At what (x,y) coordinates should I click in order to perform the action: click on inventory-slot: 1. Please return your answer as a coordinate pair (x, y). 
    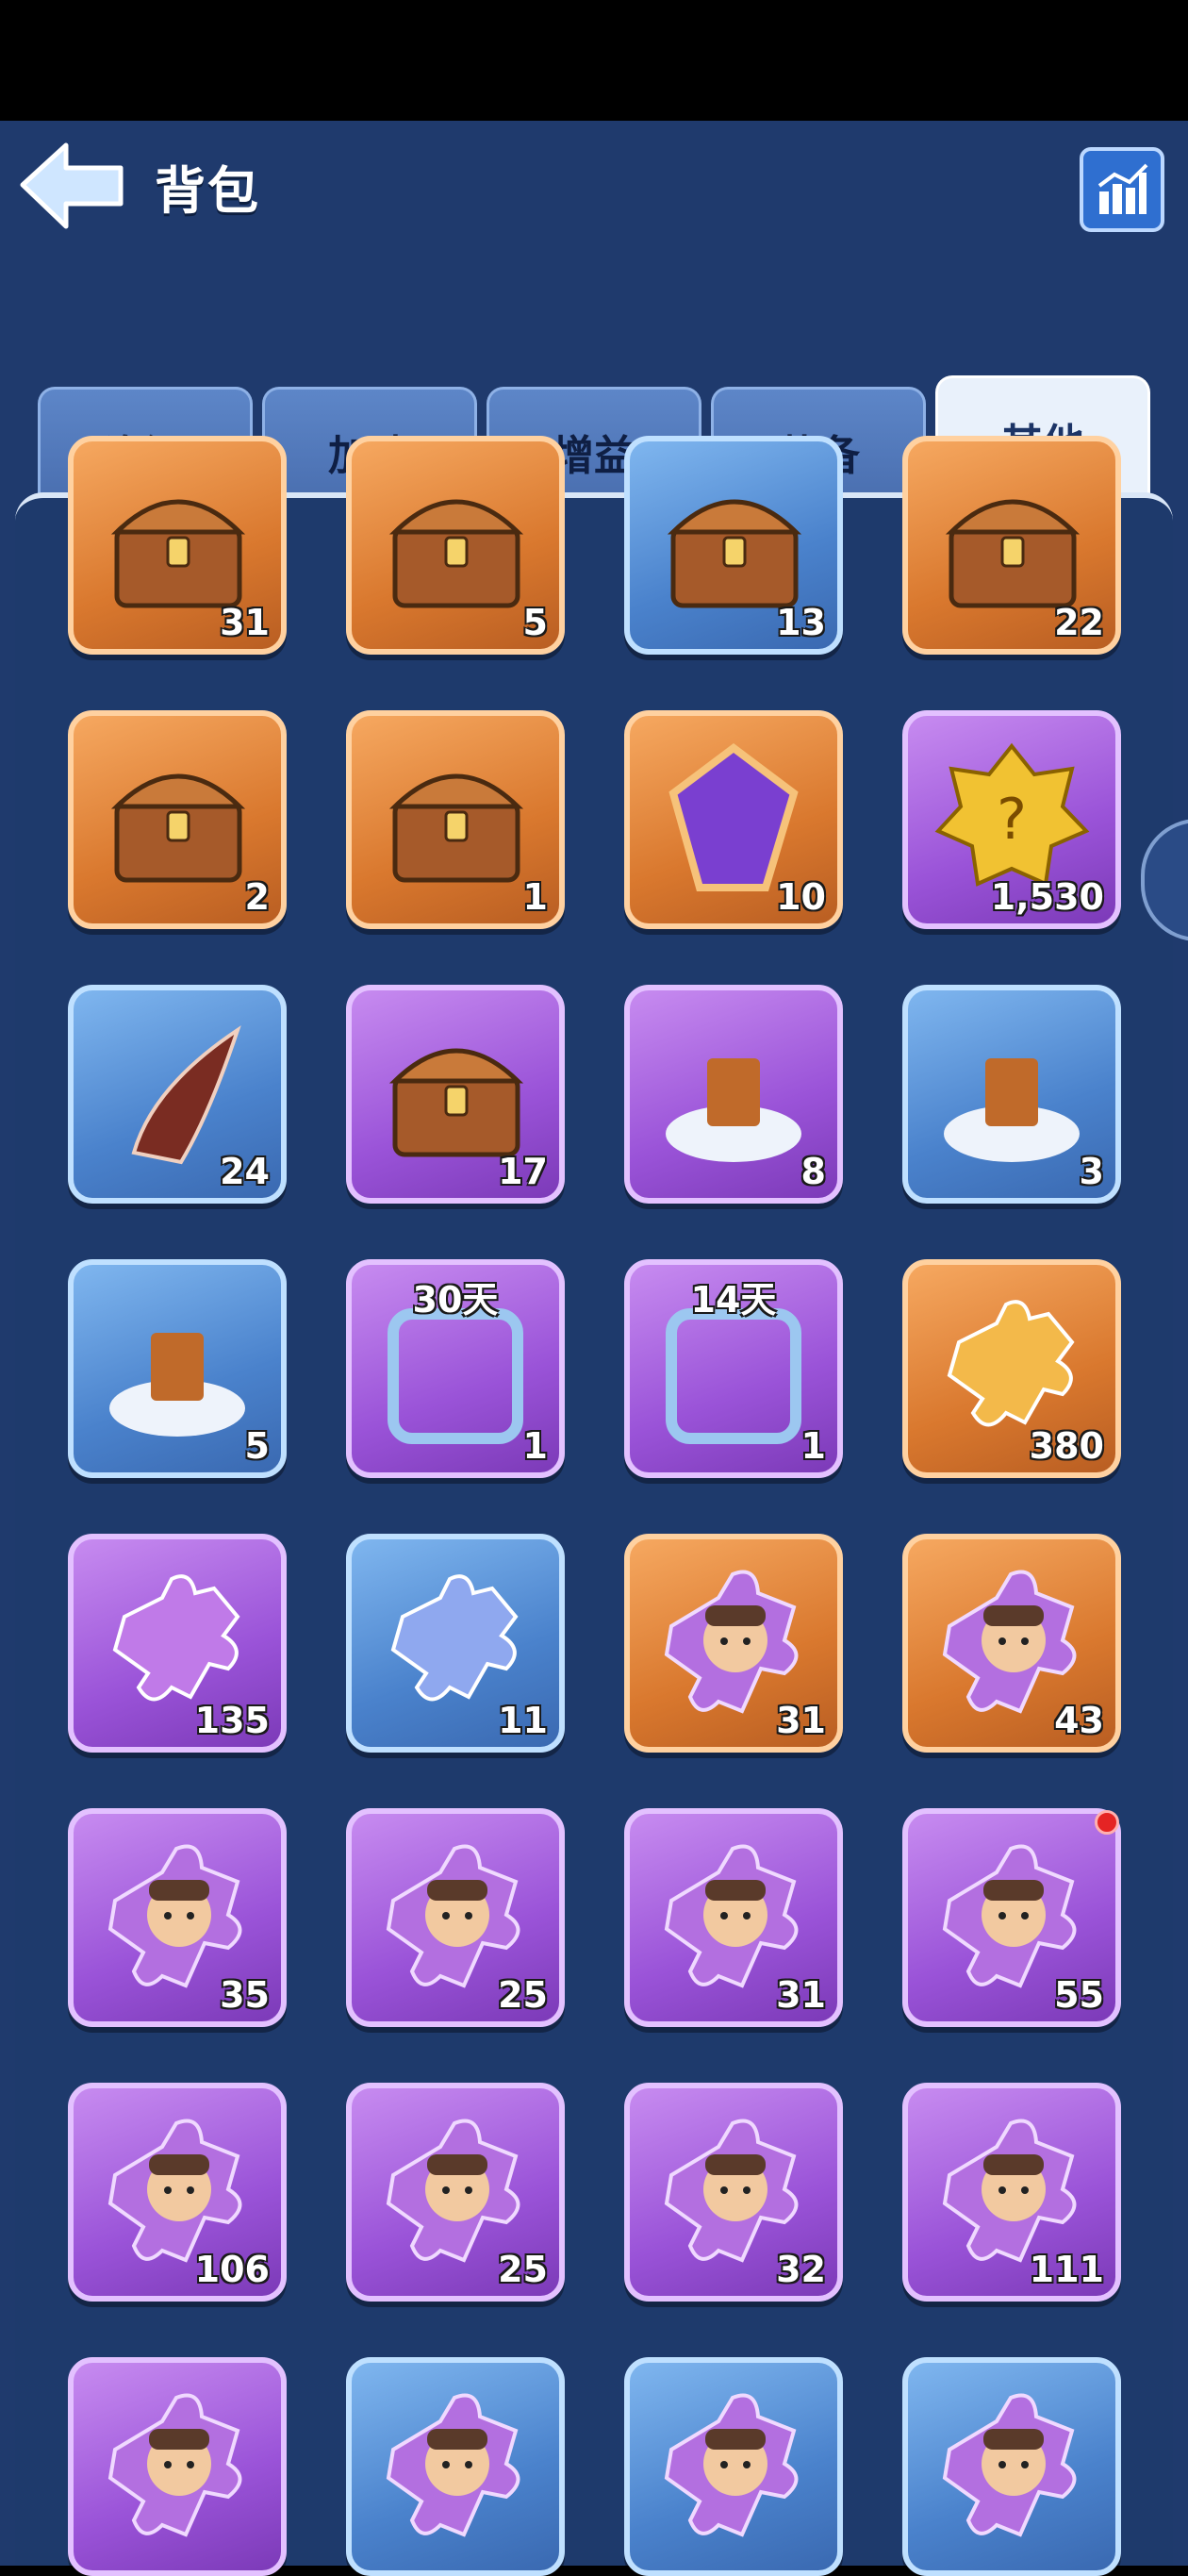
    Looking at the image, I should click on (455, 820).